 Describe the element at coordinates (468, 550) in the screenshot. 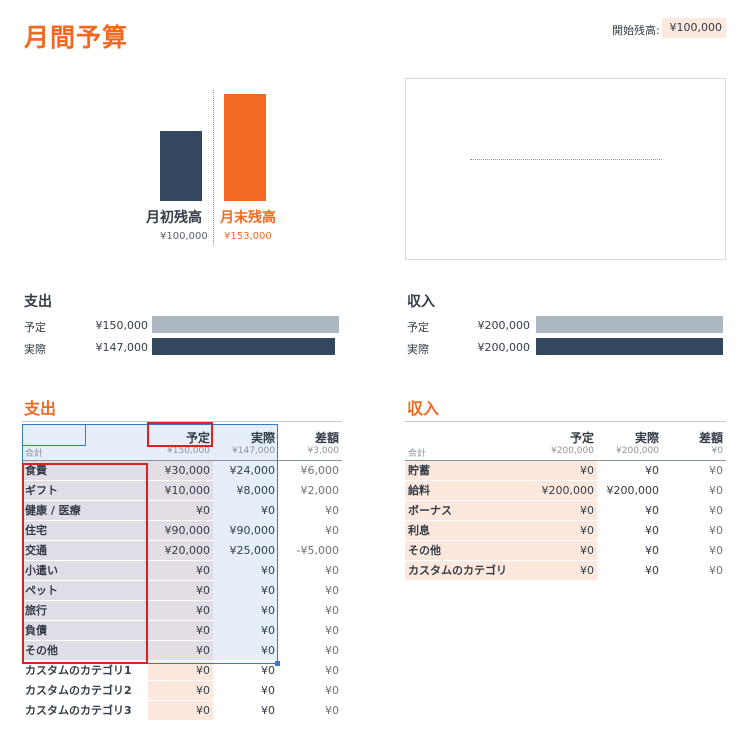

I see `income-category-cell: その他` at that location.